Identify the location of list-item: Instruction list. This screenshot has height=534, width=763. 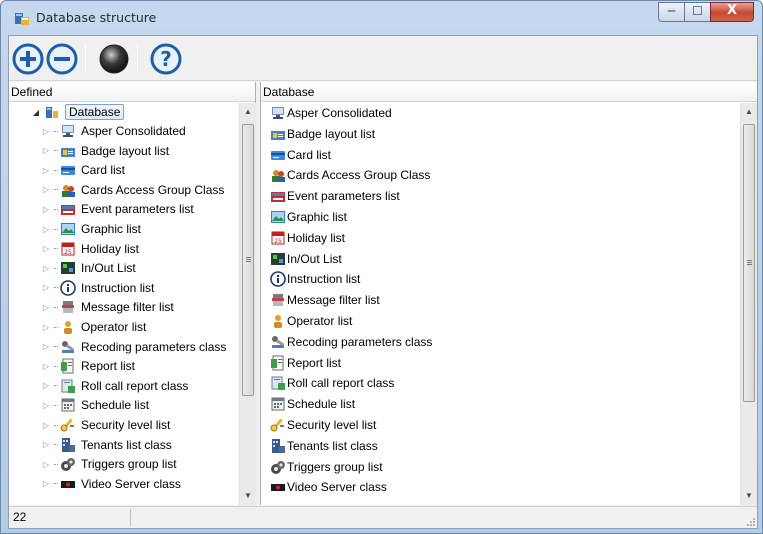
(315, 279).